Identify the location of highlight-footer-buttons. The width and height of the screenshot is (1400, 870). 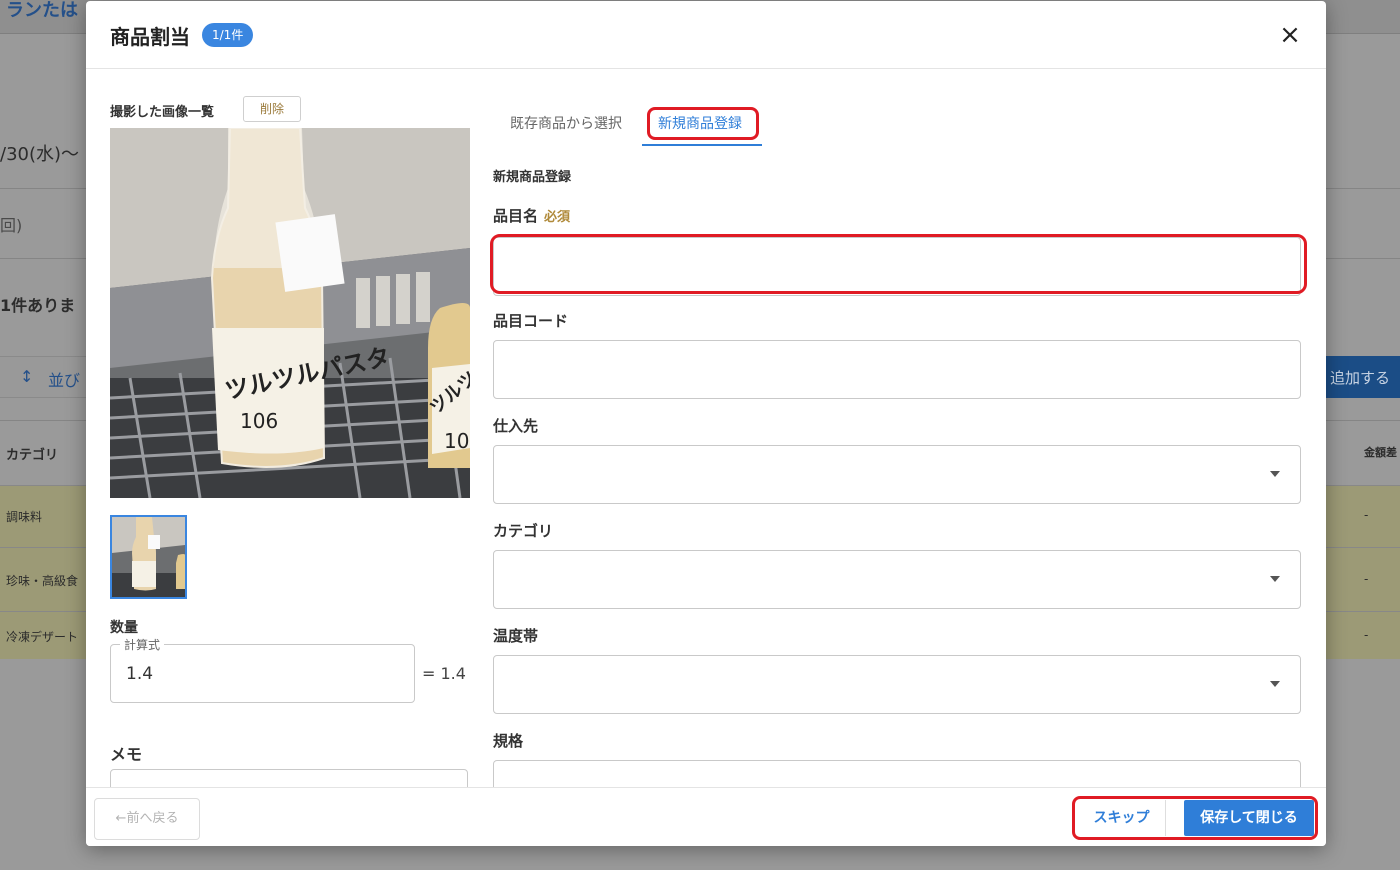
(1195, 818).